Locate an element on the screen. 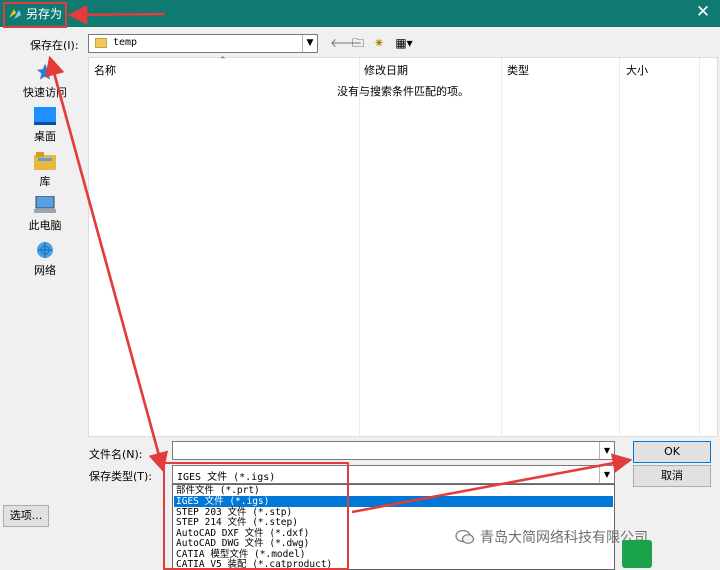 Image resolution: width=720 pixels, height=570 pixels. view-menu-button: ▦▾ is located at coordinates (404, 43).